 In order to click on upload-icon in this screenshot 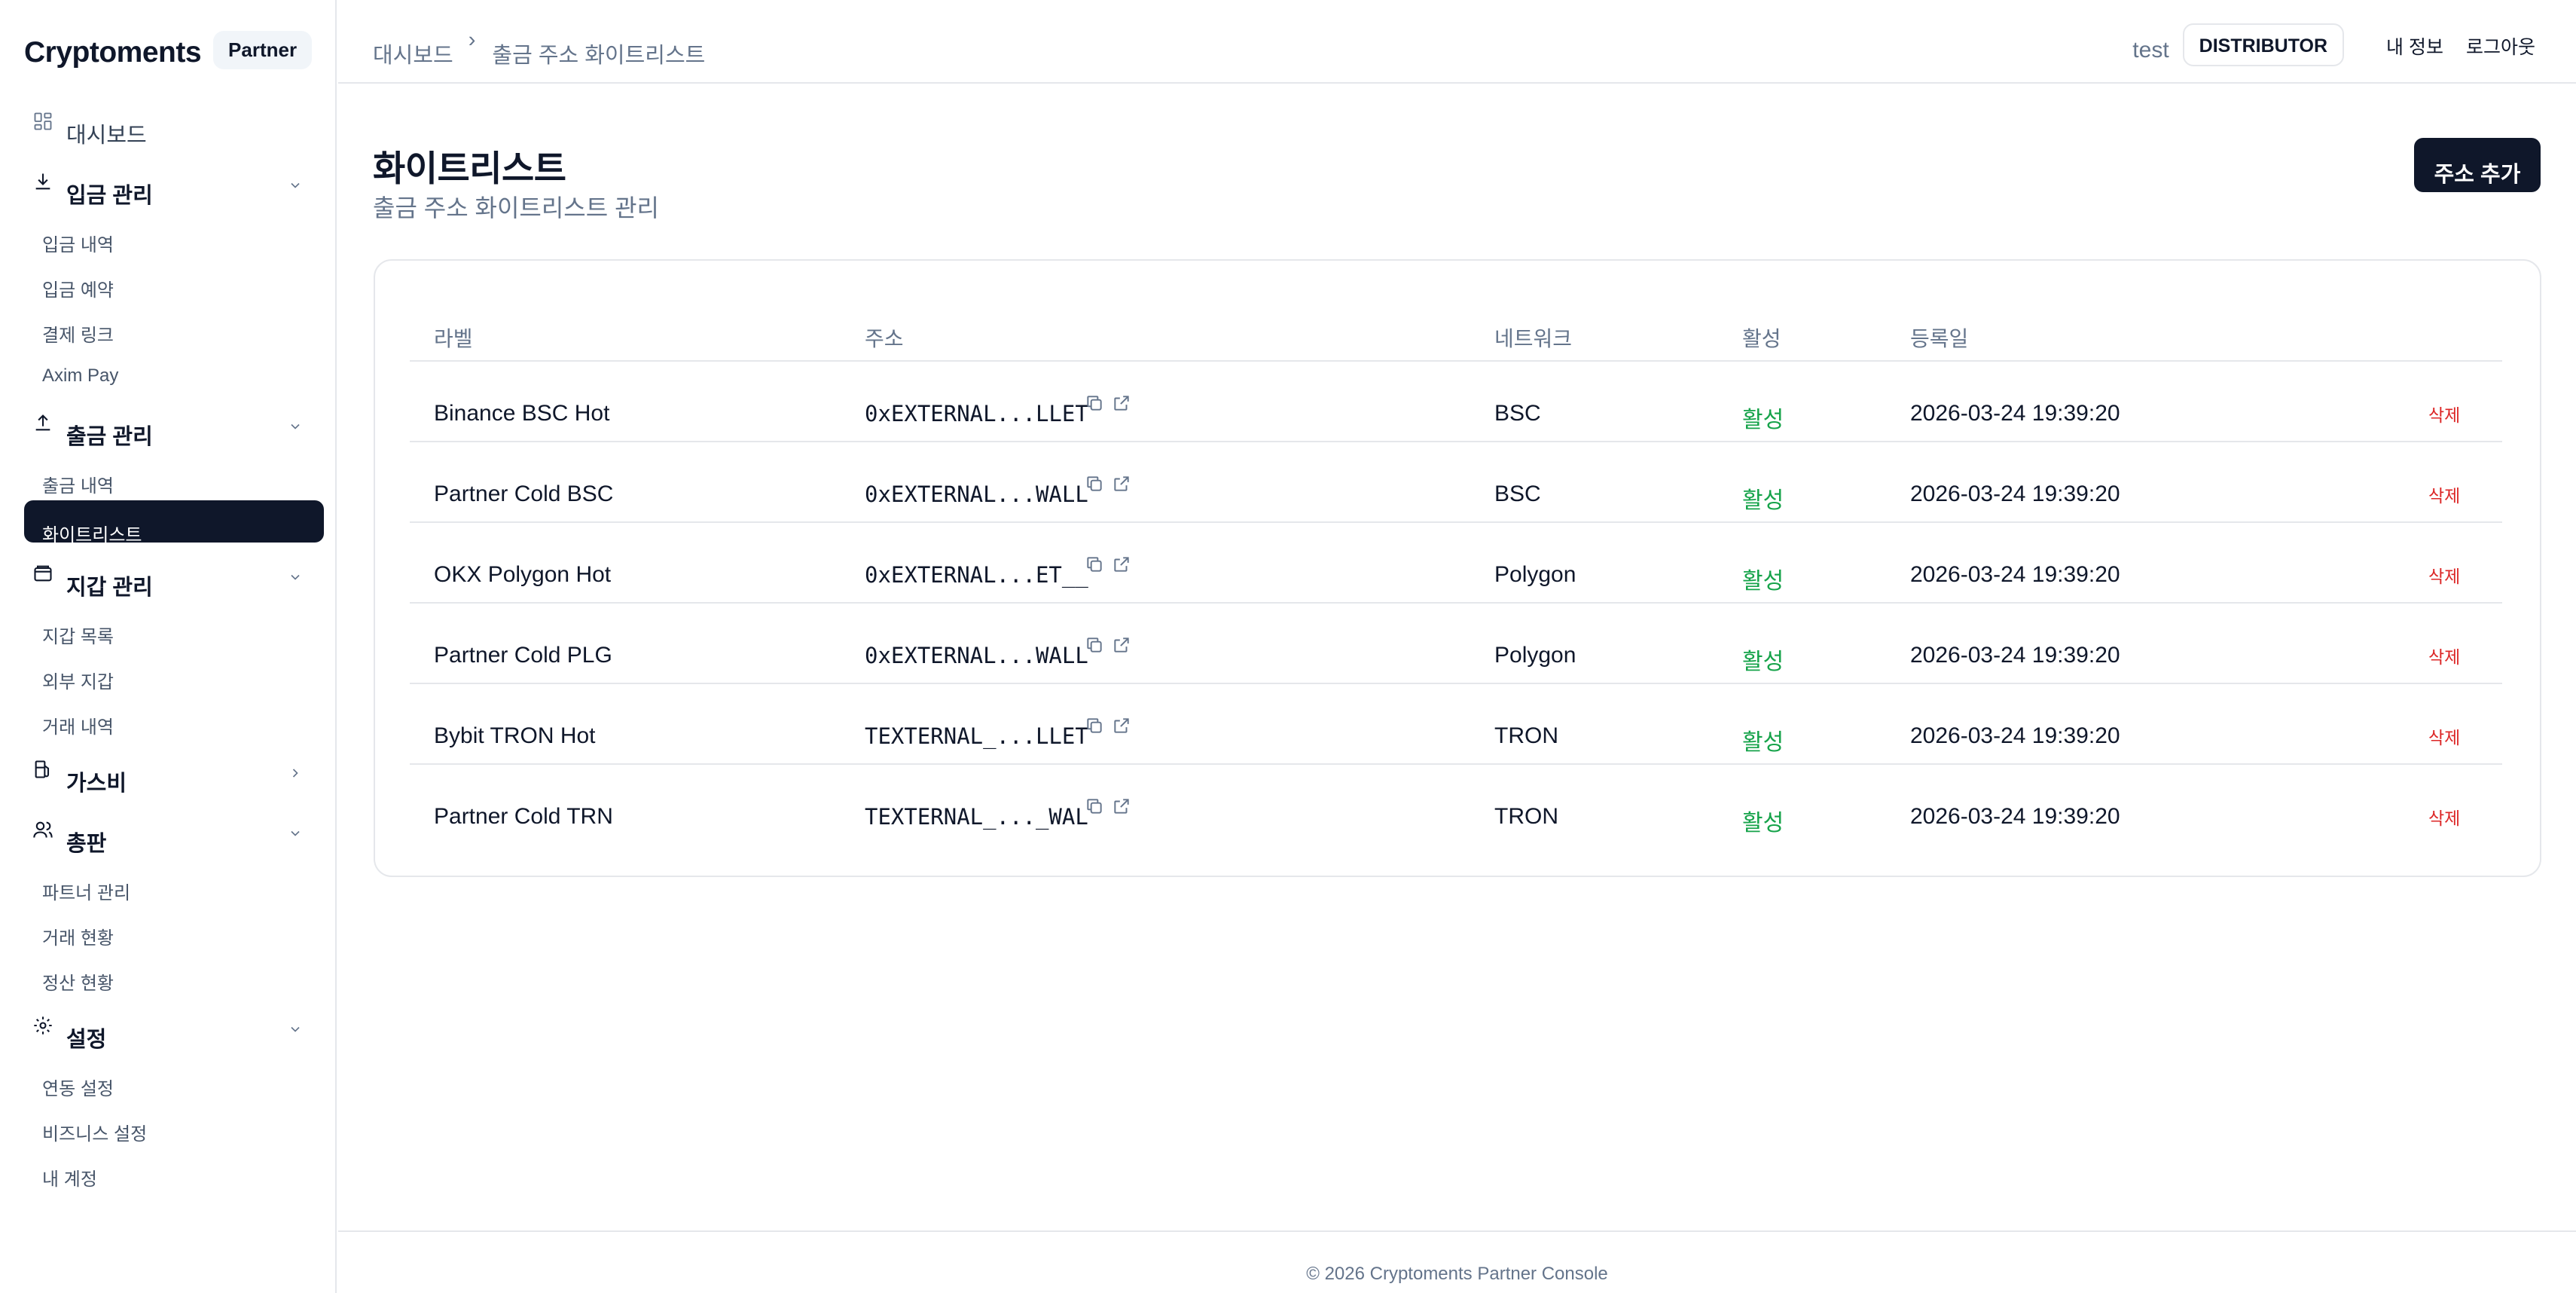, I will do `click(43, 423)`.